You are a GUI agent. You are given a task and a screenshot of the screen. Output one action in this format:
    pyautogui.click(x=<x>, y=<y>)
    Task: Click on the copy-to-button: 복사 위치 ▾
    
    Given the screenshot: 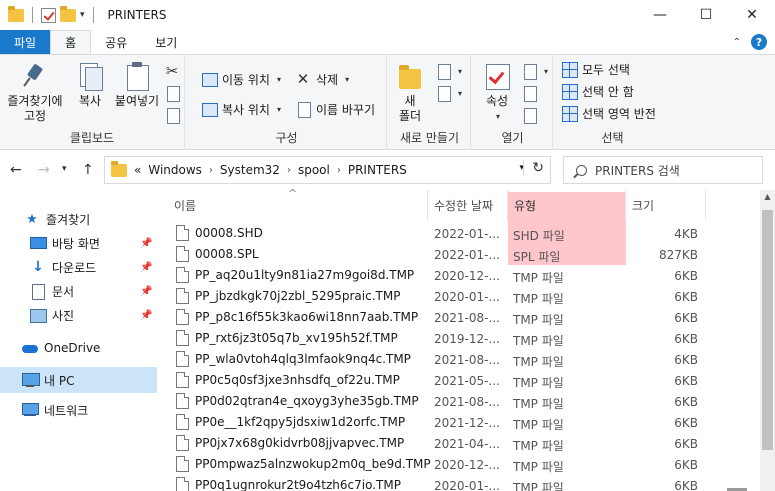 What is the action you would take?
    pyautogui.click(x=241, y=109)
    